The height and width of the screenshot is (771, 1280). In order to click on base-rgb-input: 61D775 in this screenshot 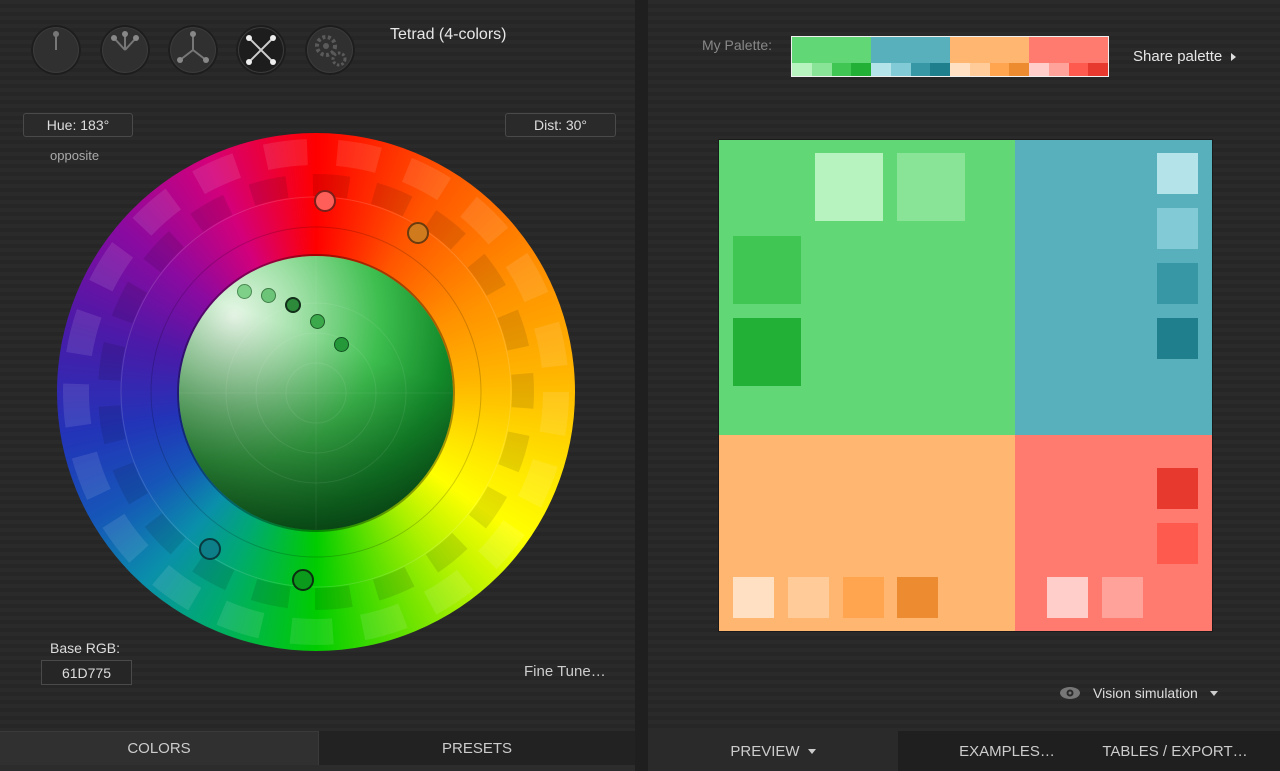, I will do `click(86, 672)`.